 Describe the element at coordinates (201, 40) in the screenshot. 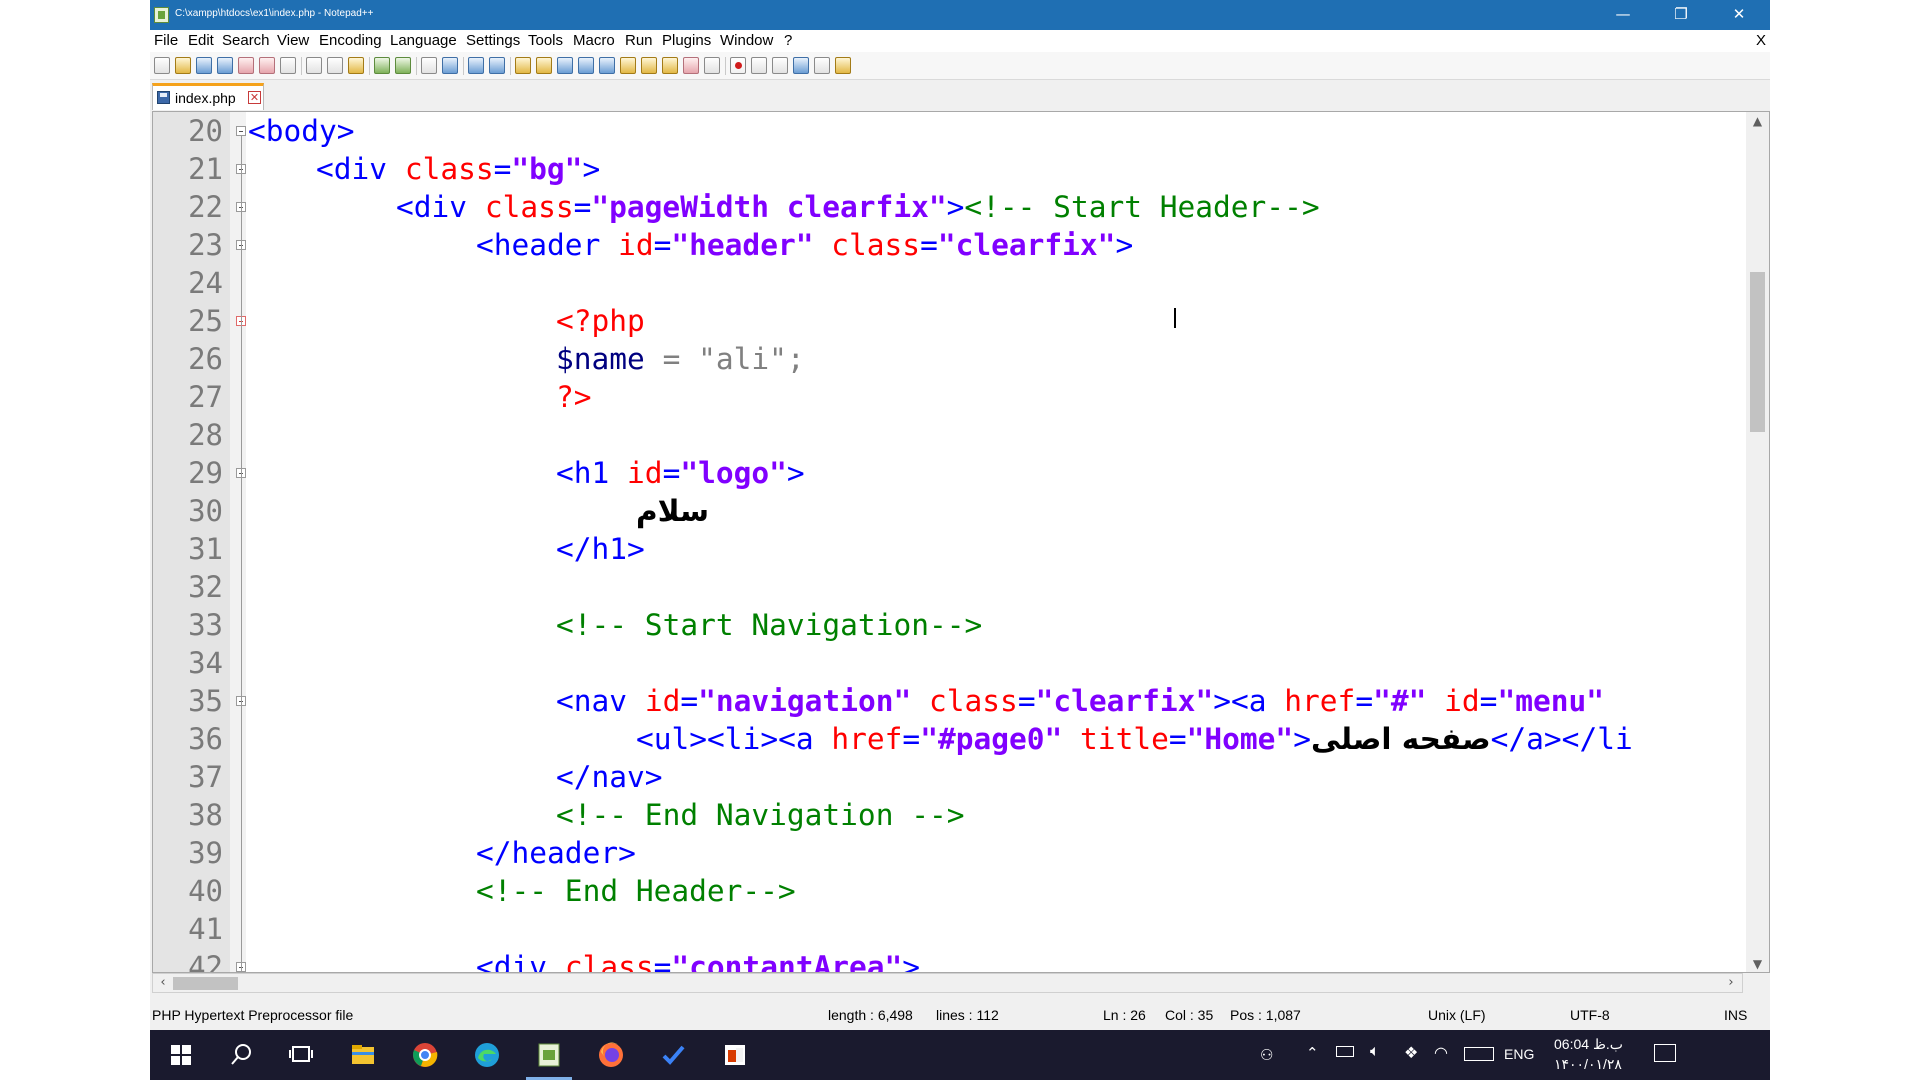

I see `menu-edit: Edit` at that location.